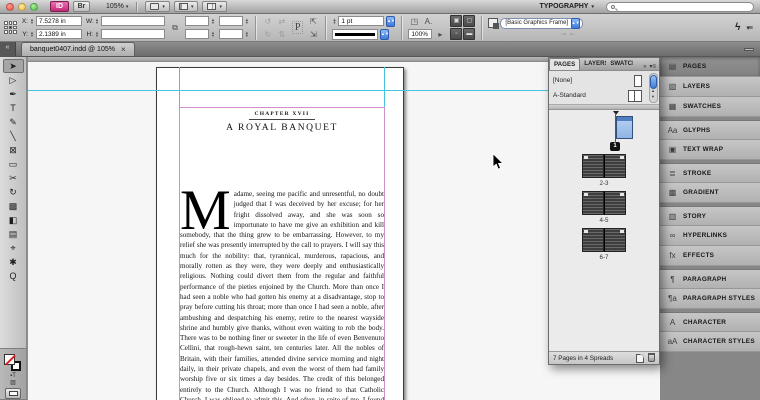 This screenshot has height=400, width=760. Describe the element at coordinates (640, 358) in the screenshot. I see `create-new-page-icon` at that location.